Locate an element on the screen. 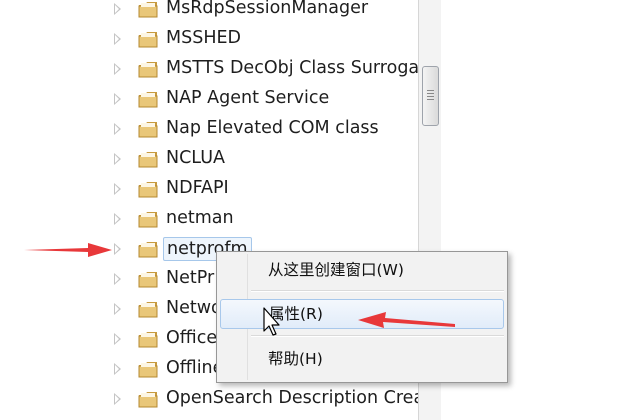  tree-item-label: MsRdpSessionManager is located at coordinates (267, 9).